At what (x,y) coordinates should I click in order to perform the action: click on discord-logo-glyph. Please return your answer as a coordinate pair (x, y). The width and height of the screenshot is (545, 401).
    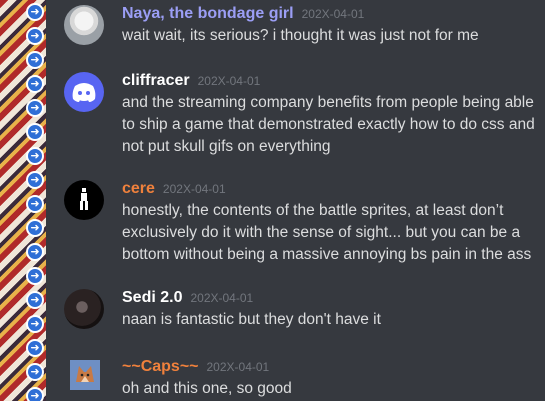
    Looking at the image, I should click on (84, 92).